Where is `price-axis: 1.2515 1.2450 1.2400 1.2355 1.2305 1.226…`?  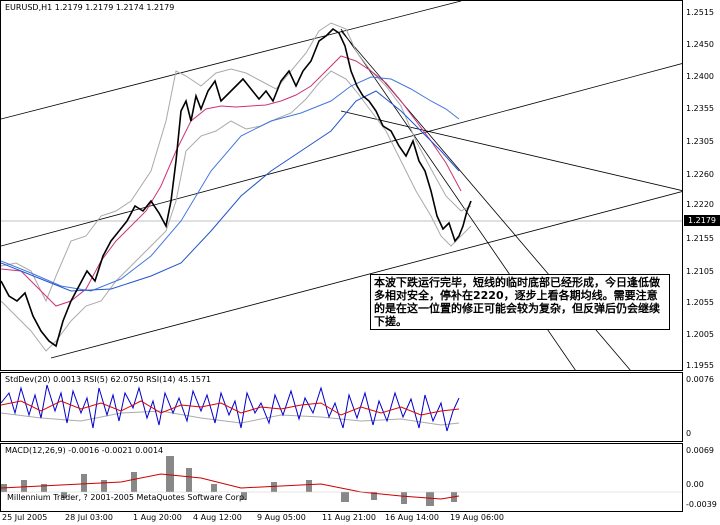
price-axis: 1.2515 1.2450 1.2400 1.2355 1.2305 1.226… is located at coordinates (701, 185).